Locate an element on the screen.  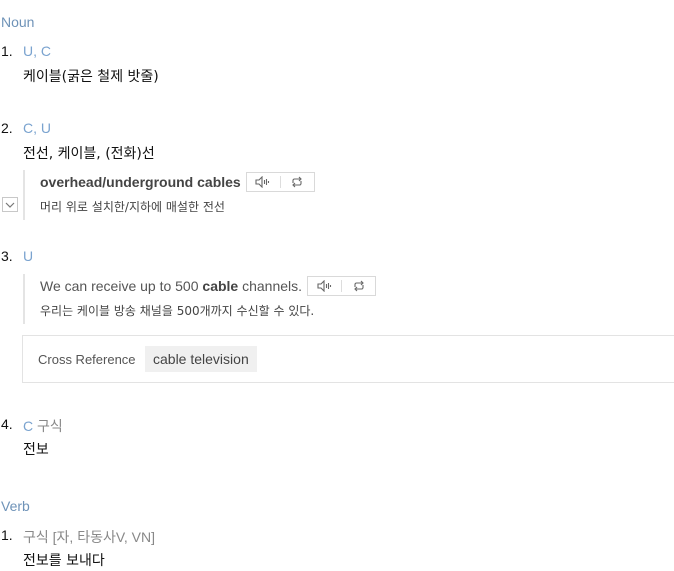
grammar-label: C, U is located at coordinates (37, 128).